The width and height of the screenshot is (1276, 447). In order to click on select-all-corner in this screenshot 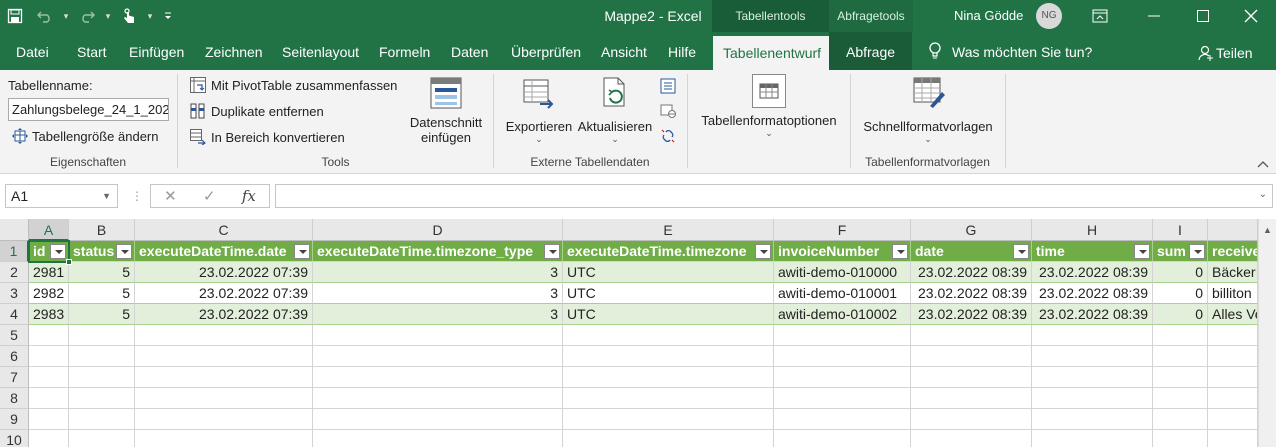, I will do `click(14, 230)`.